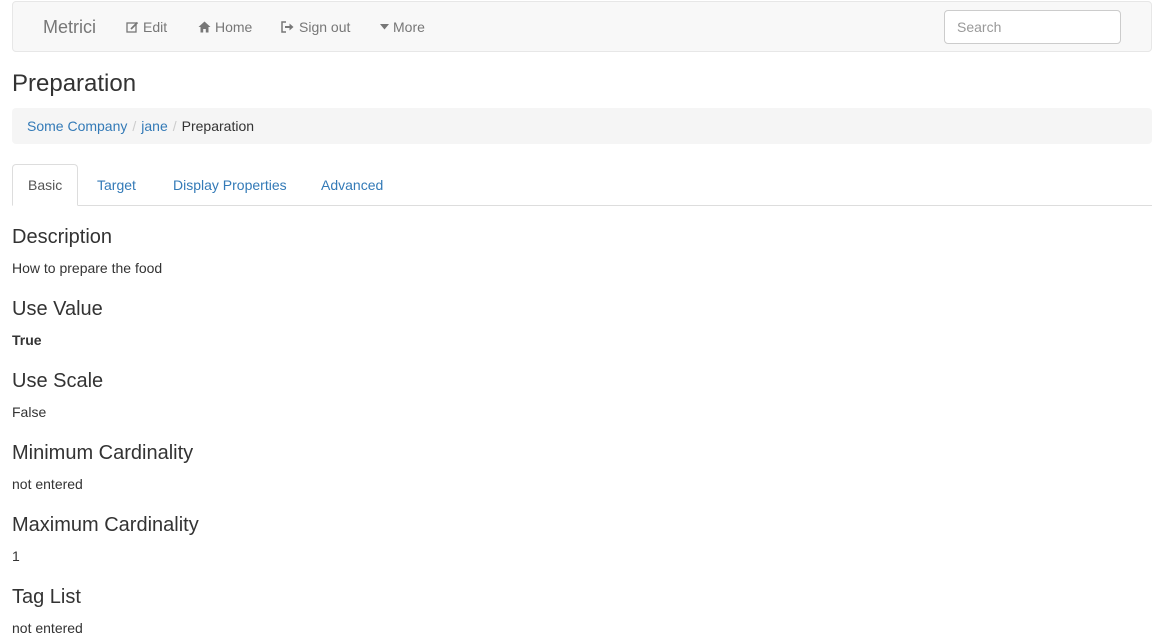 The height and width of the screenshot is (644, 1160). Describe the element at coordinates (234, 27) in the screenshot. I see `home-link-label: Home` at that location.